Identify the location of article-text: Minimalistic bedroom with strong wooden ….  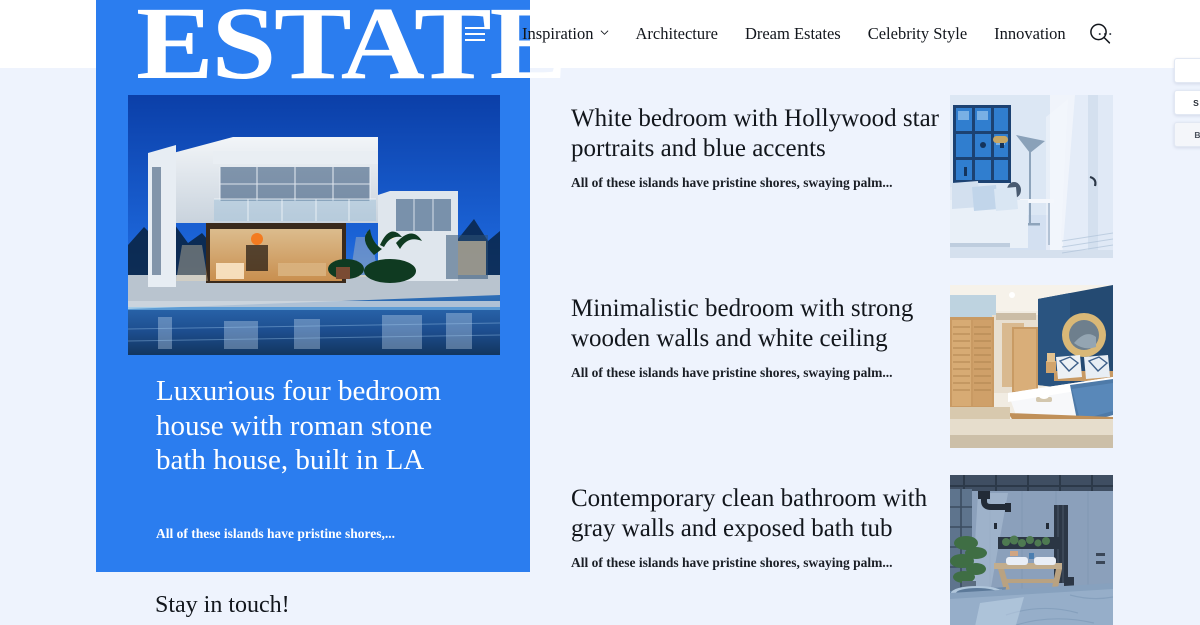
(756, 380).